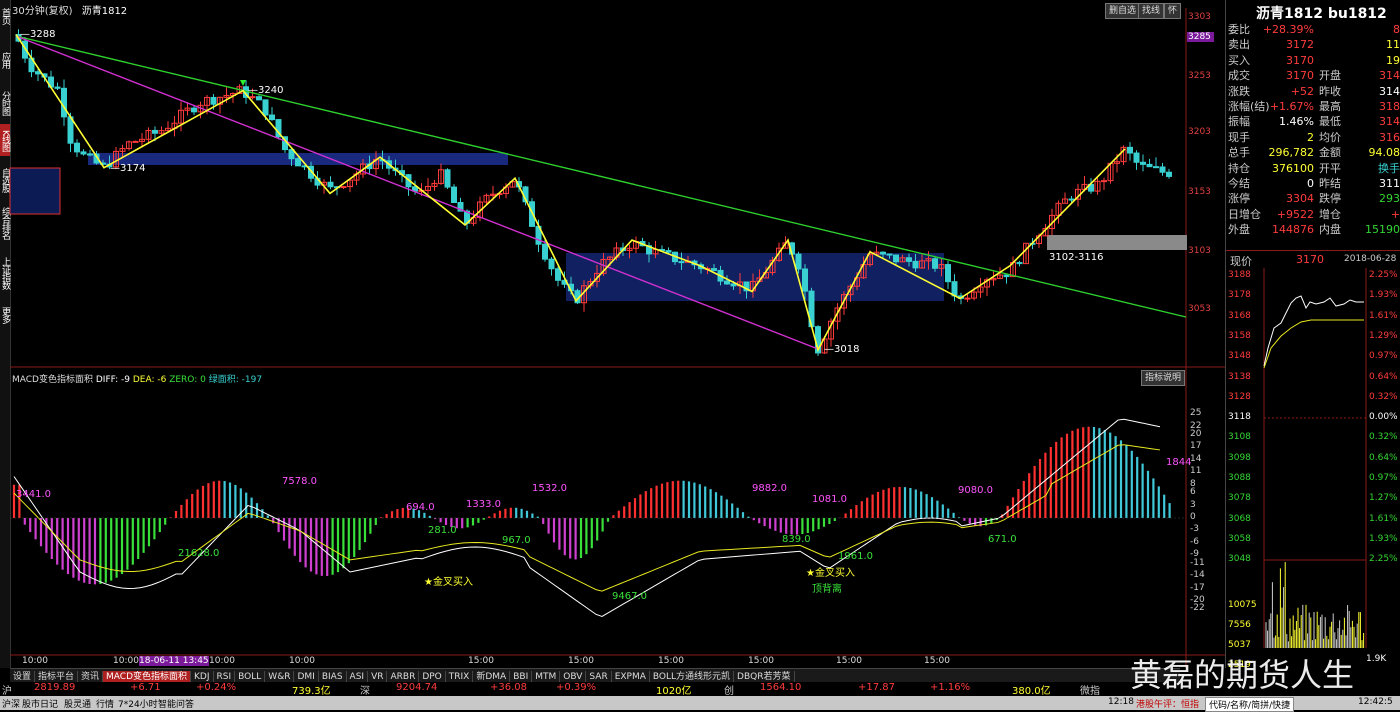 The image size is (1400, 712). Describe the element at coordinates (1193, 517) in the screenshot. I see `macd-axis-tick: 0` at that location.